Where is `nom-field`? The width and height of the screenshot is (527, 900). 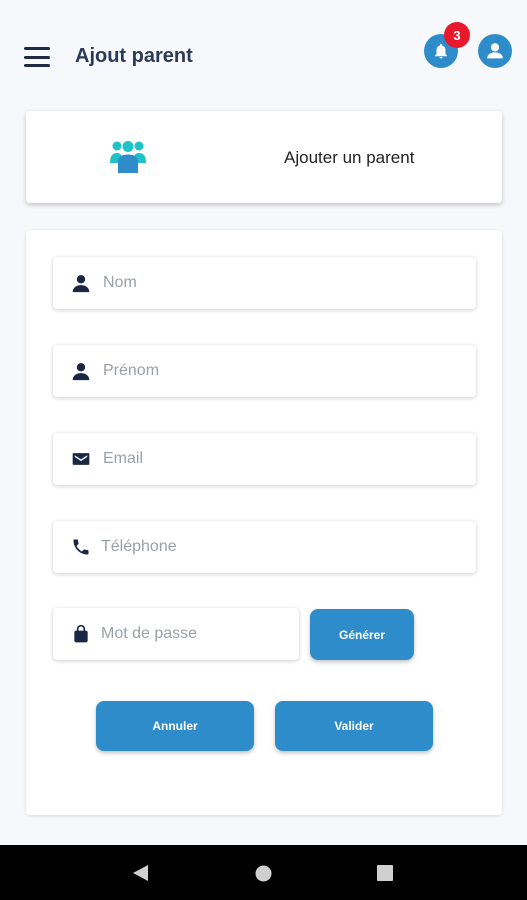
nom-field is located at coordinates (264, 283).